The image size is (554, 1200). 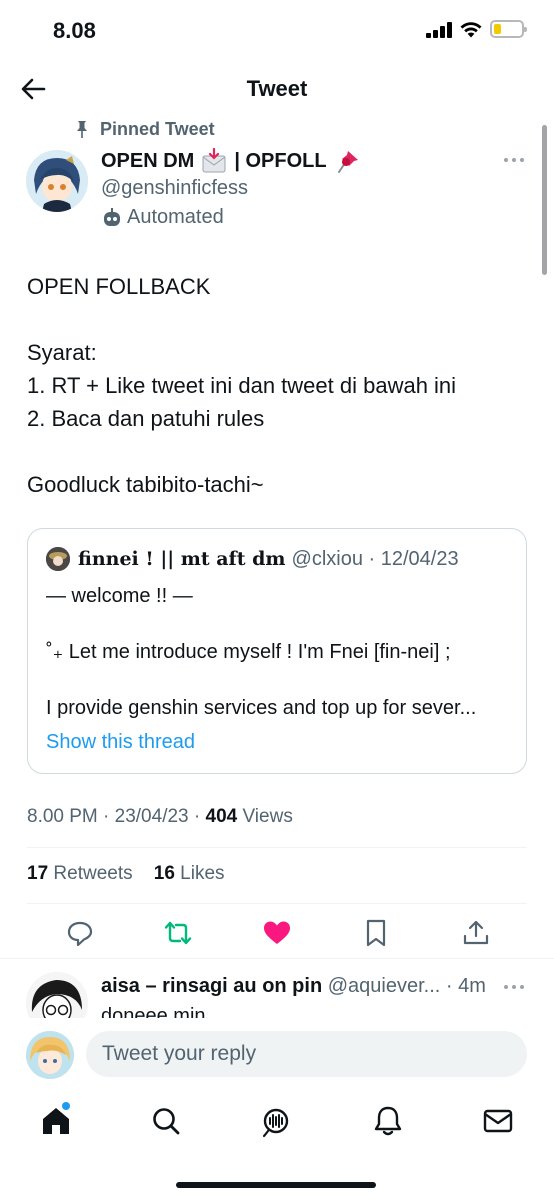 I want to click on tweet-actions, so click(x=277, y=933).